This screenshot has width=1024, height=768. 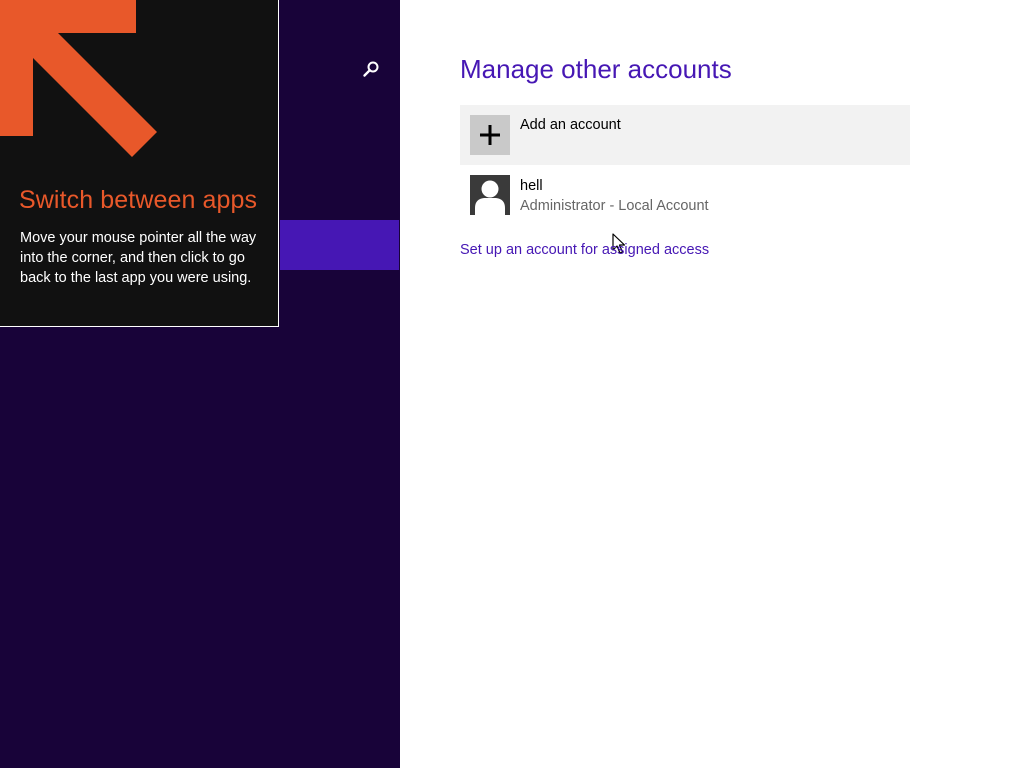 I want to click on search-icon, so click(x=371, y=69).